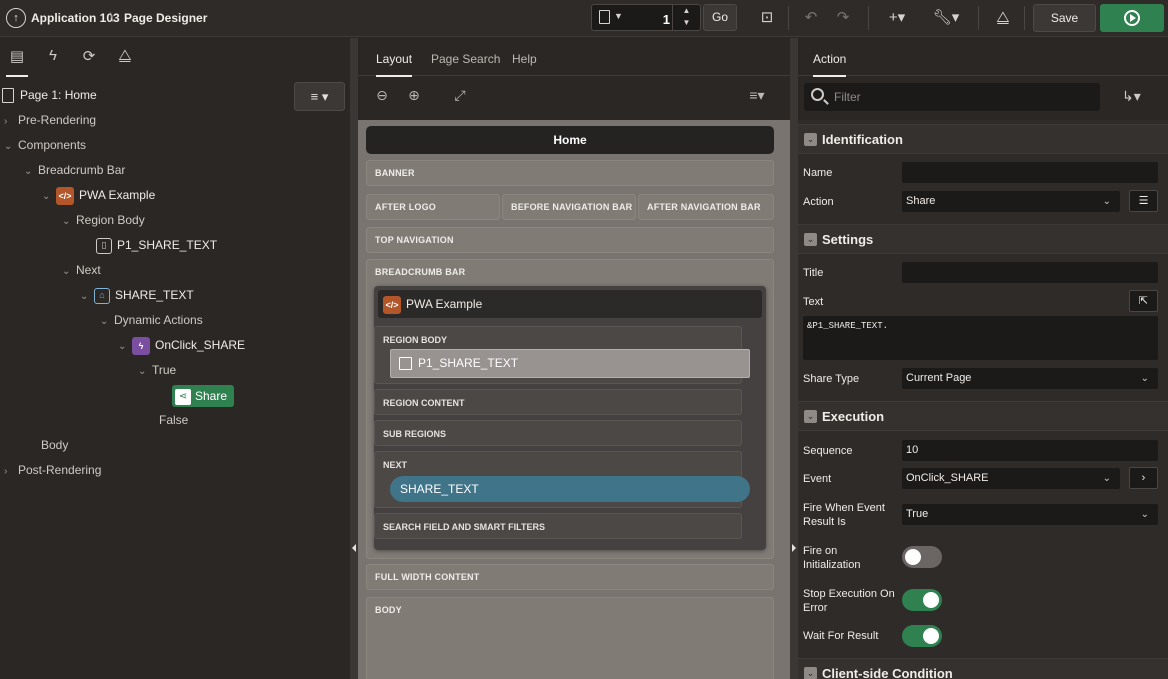  I want to click on zoom-out-icon: ⊖, so click(382, 96).